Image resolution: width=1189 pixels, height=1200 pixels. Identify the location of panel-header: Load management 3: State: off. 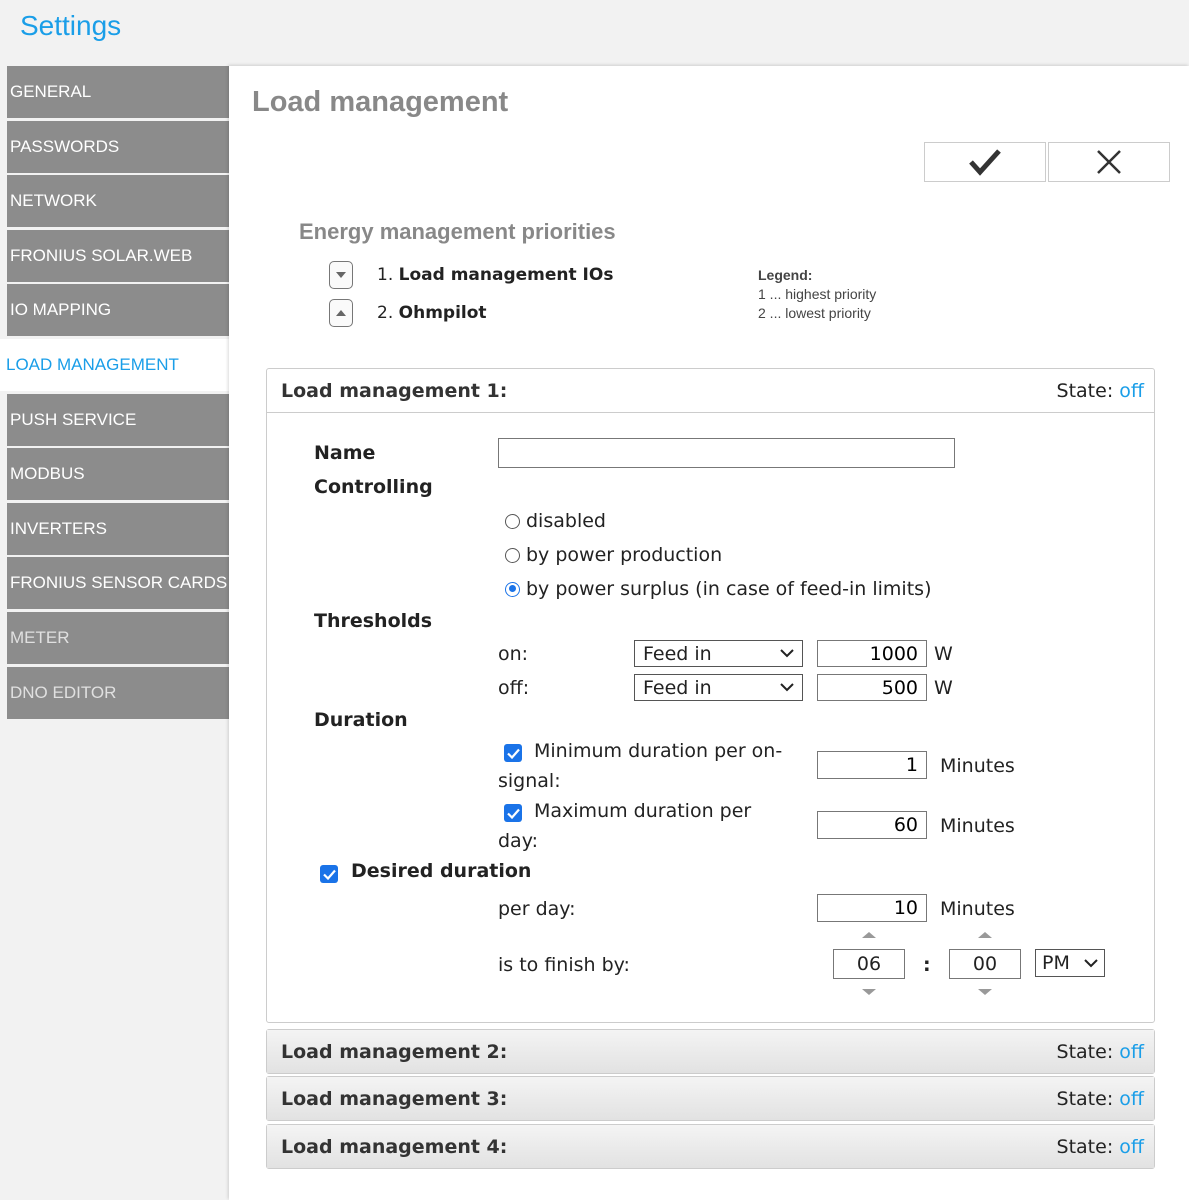
(710, 1098).